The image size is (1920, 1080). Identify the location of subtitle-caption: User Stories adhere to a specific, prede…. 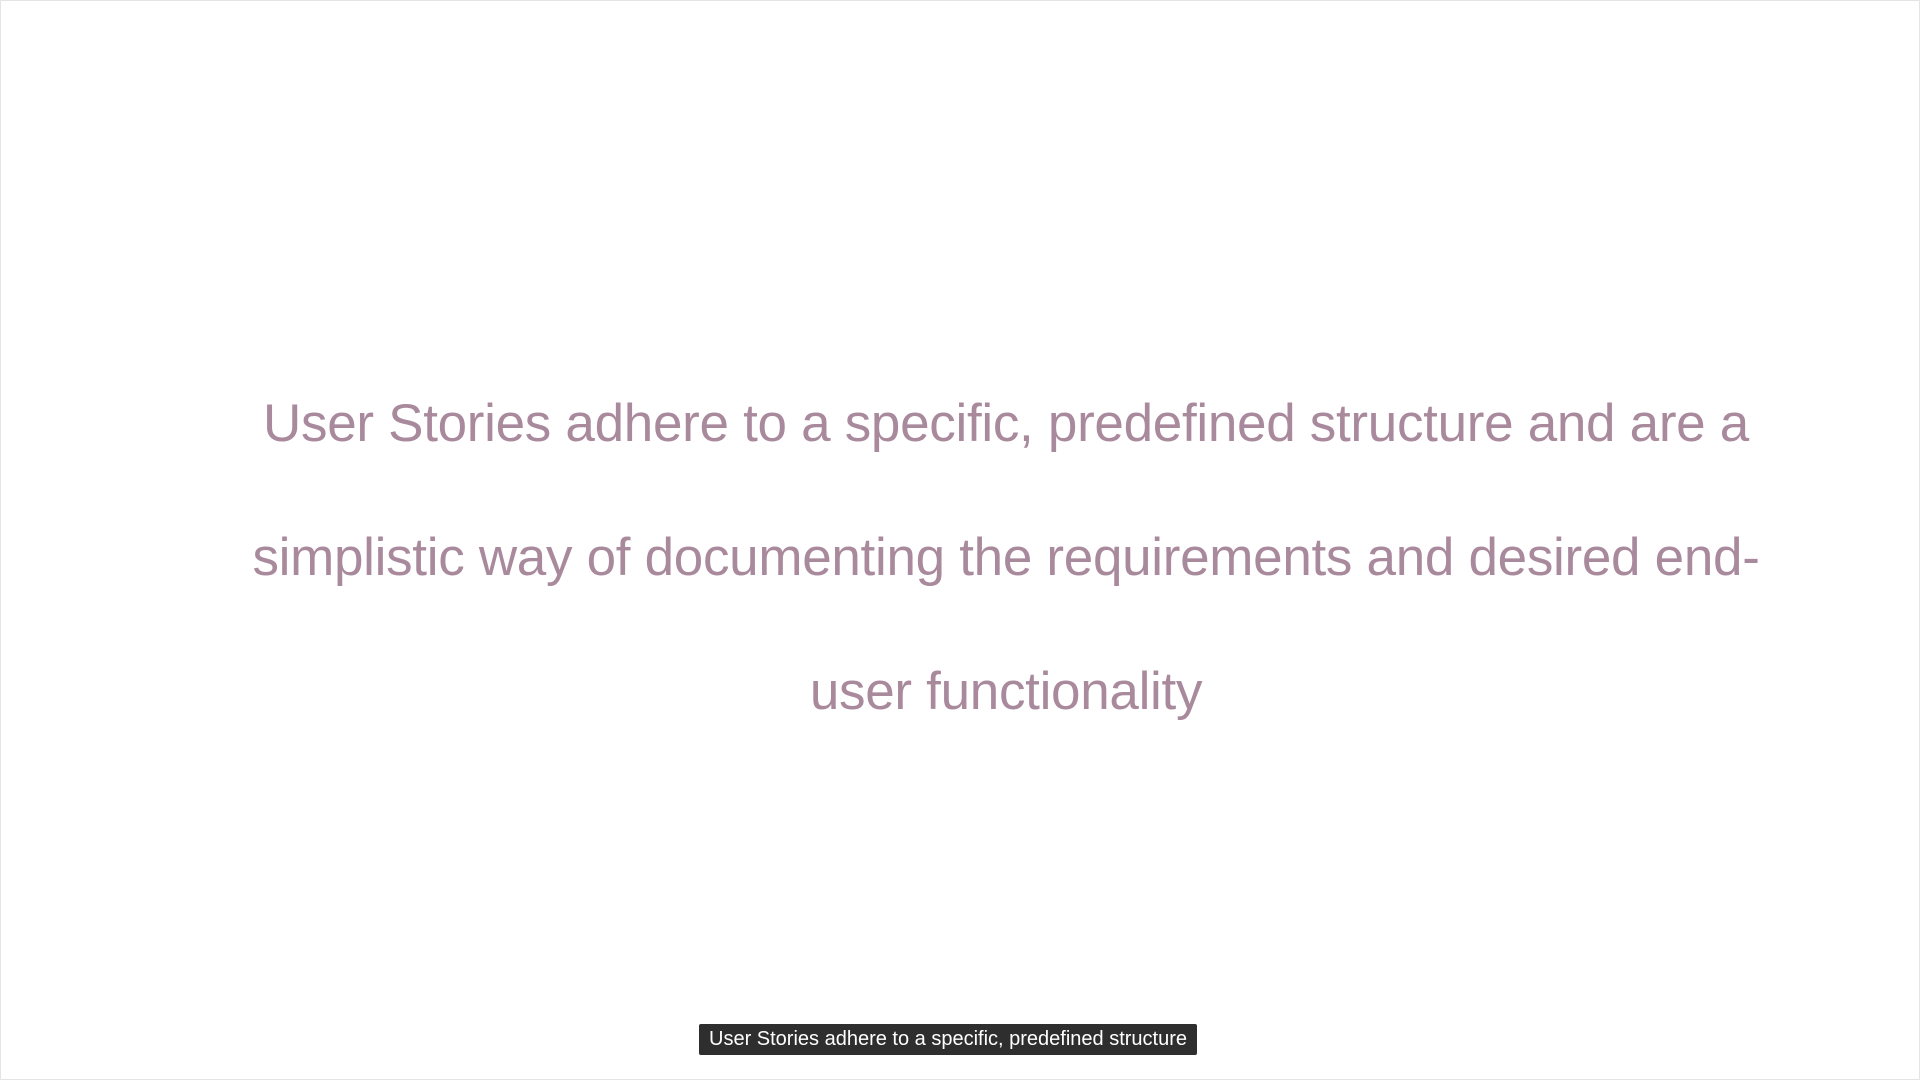
(948, 1039).